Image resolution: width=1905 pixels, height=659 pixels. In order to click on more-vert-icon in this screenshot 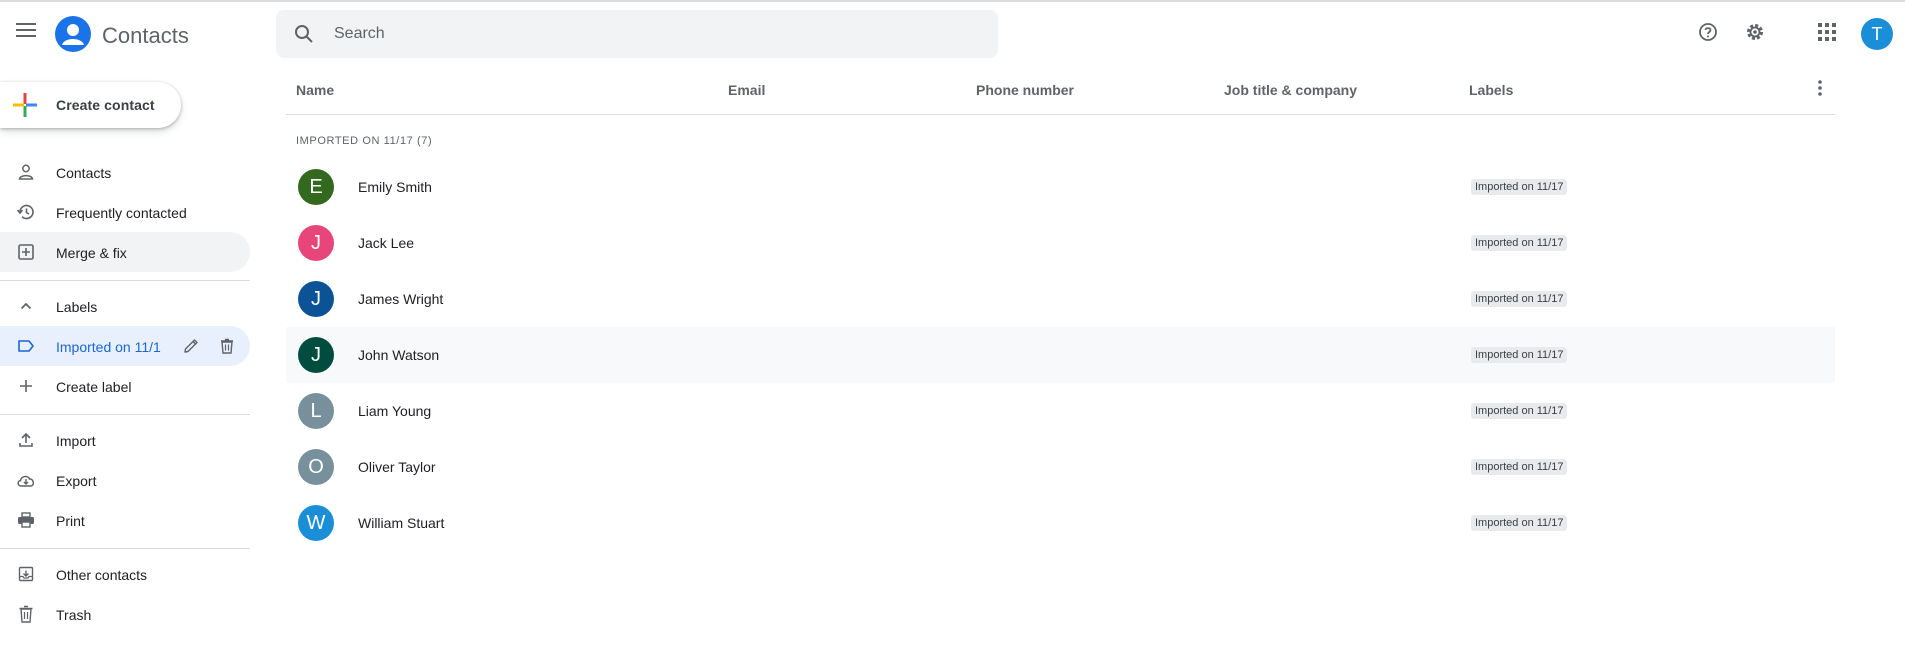, I will do `click(1820, 90)`.